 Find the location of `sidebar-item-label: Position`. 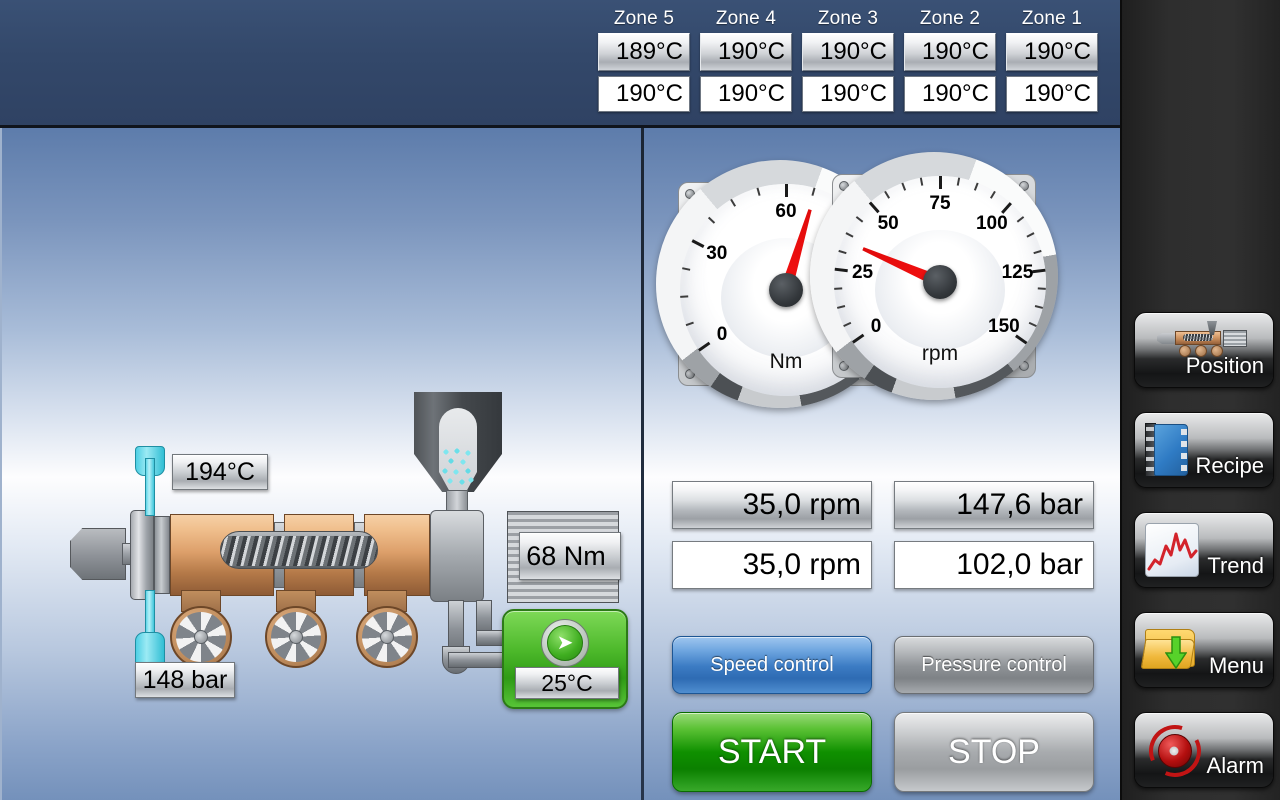

sidebar-item-label: Position is located at coordinates (1224, 365).